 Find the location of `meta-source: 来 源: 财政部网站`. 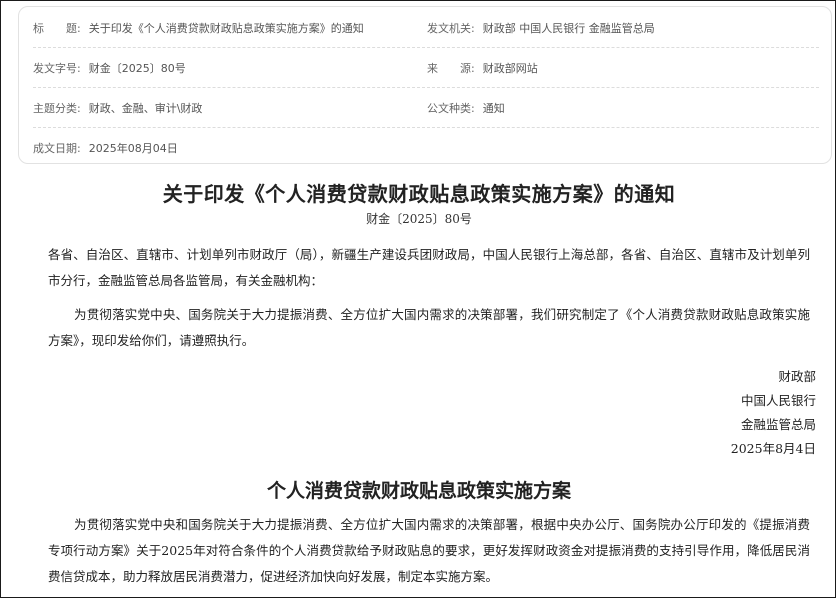

meta-source: 来 源: 财政部网站 is located at coordinates (482, 68).